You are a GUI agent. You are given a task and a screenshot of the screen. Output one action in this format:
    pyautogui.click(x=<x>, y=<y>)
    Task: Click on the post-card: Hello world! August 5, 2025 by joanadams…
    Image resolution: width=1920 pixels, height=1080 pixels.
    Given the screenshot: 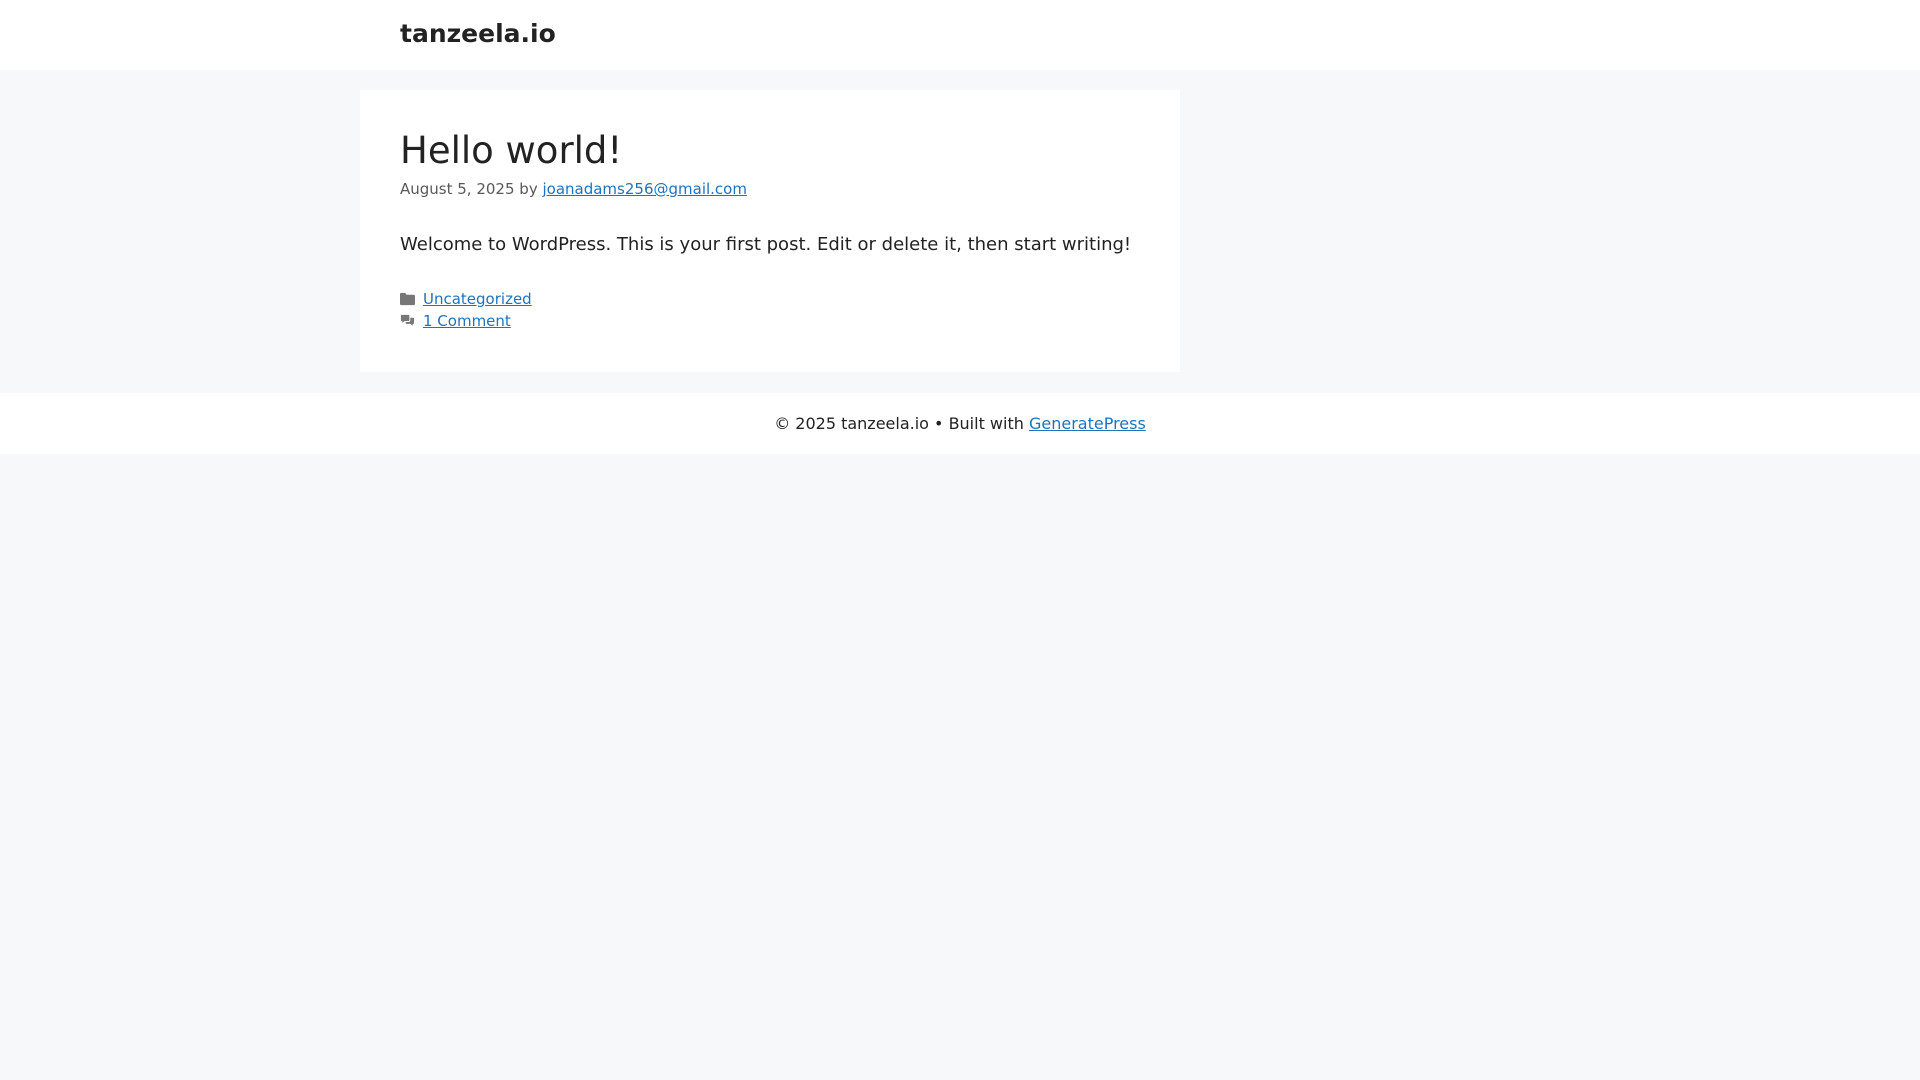 What is the action you would take?
    pyautogui.click(x=770, y=231)
    